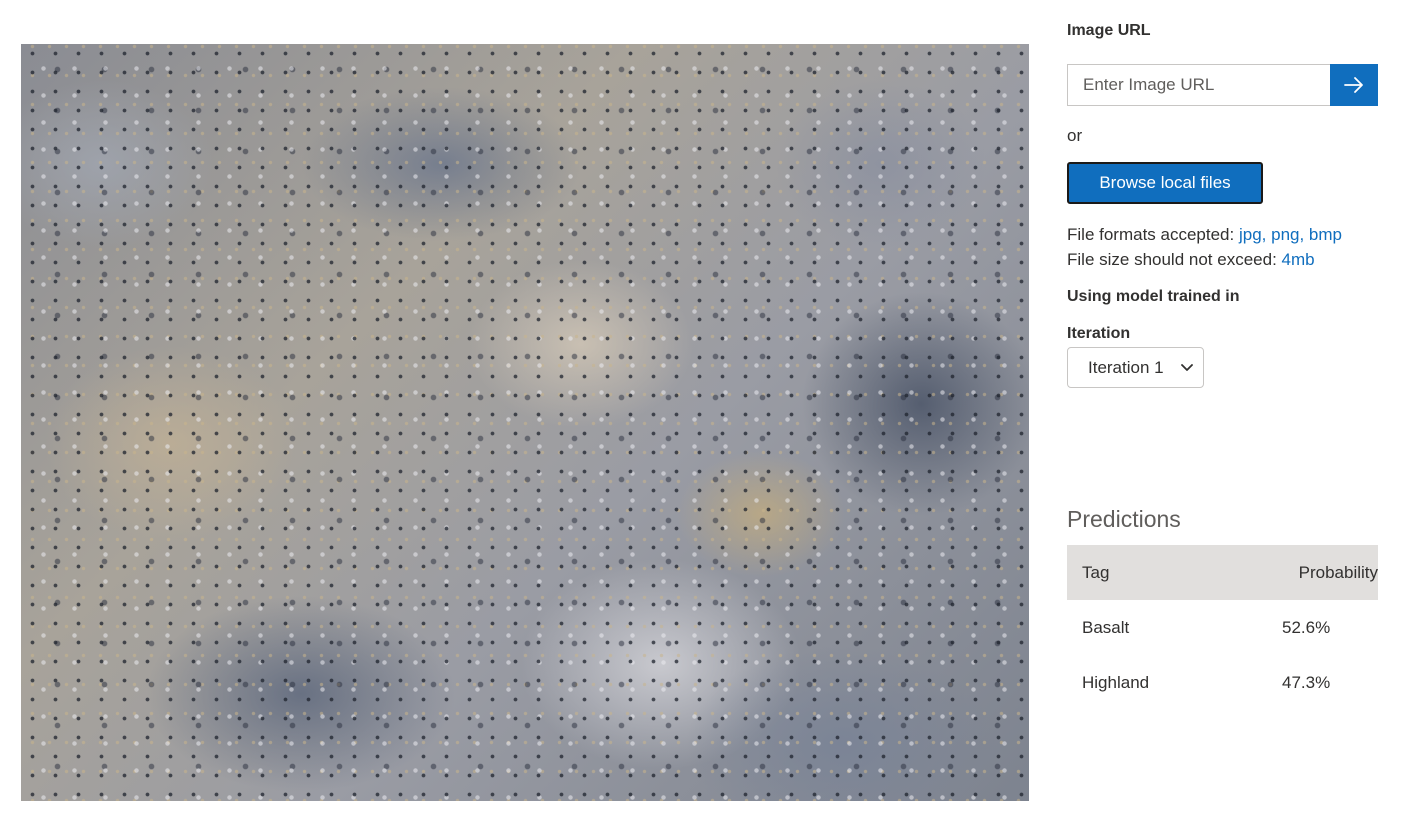  I want to click on image-url-row, so click(1222, 85).